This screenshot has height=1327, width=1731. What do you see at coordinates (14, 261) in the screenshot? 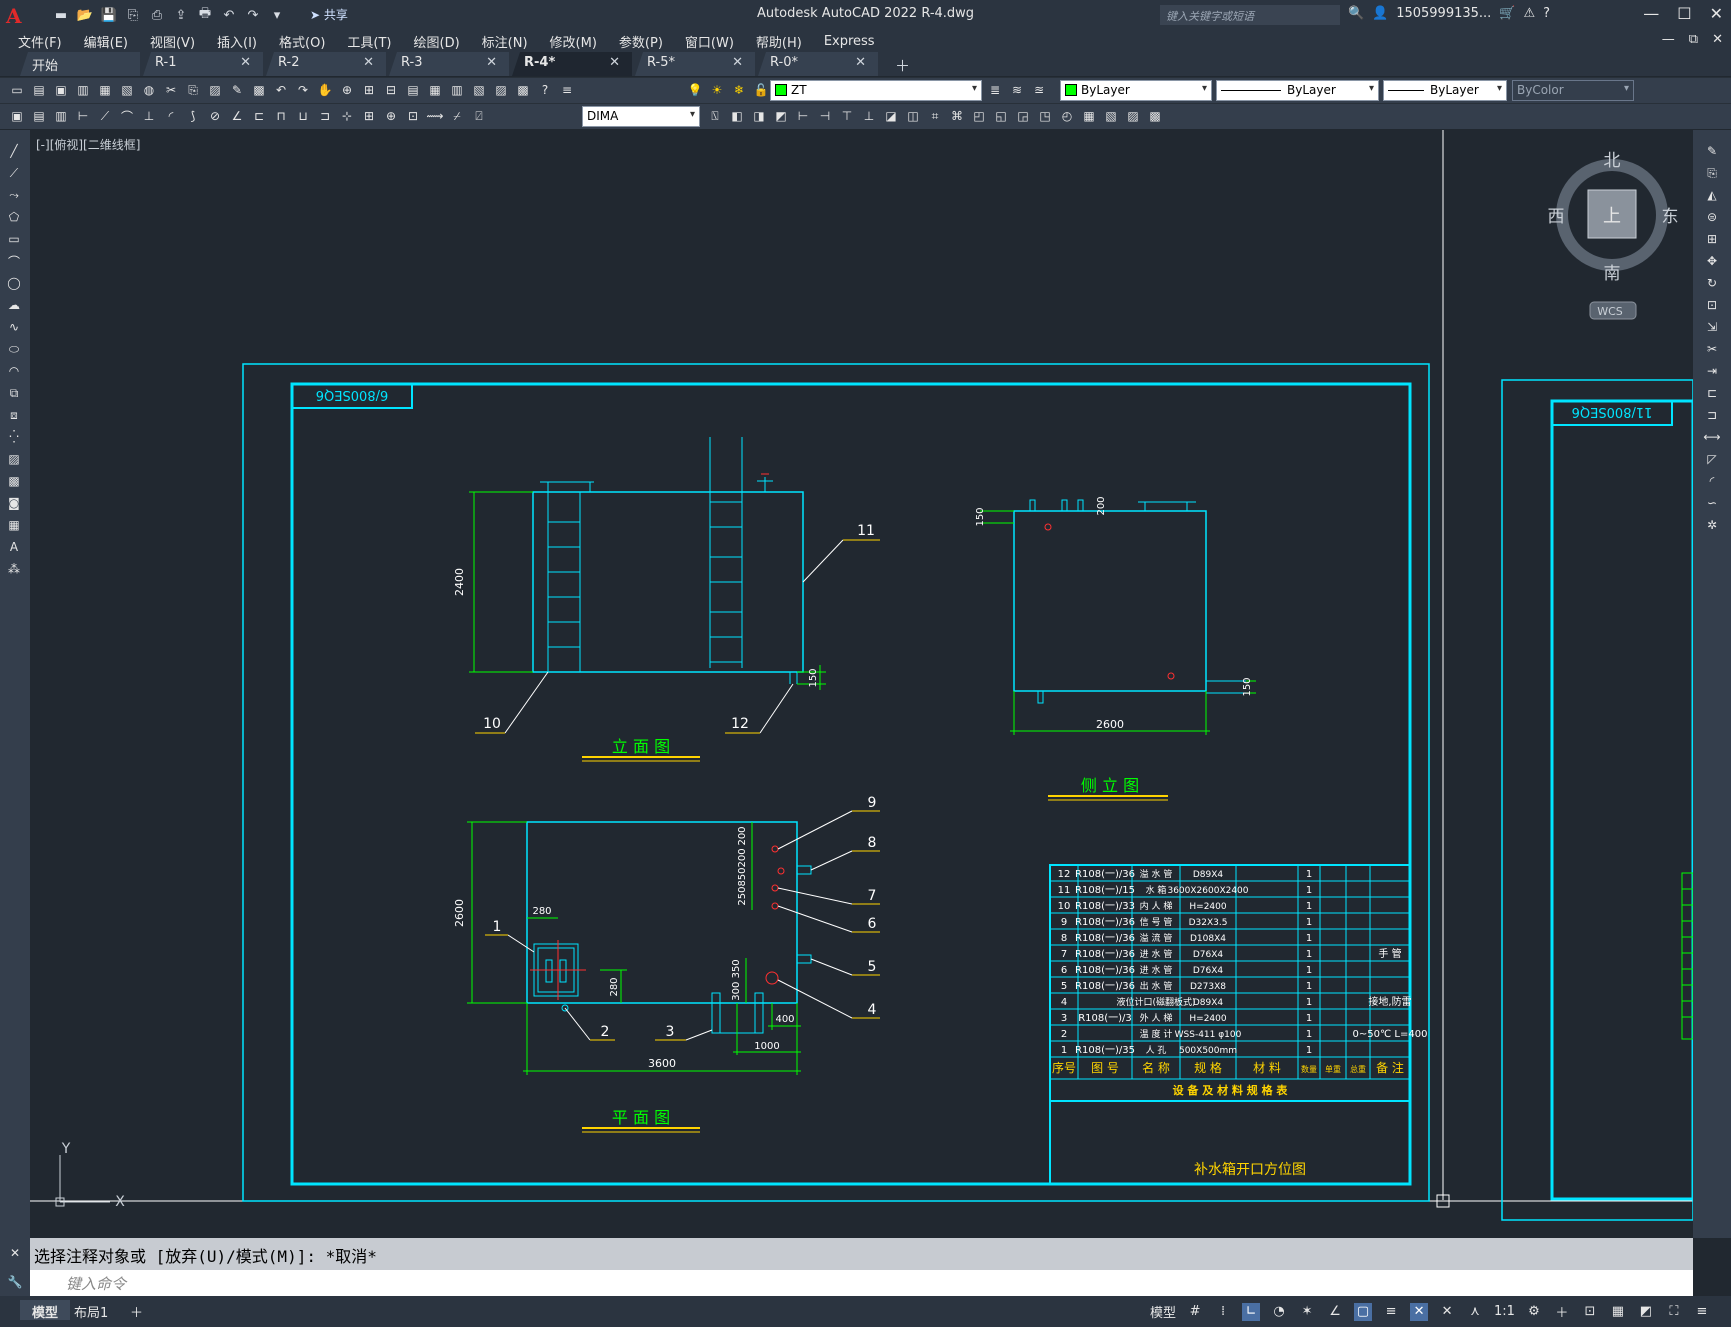
I see `arc-icon: ⌒` at bounding box center [14, 261].